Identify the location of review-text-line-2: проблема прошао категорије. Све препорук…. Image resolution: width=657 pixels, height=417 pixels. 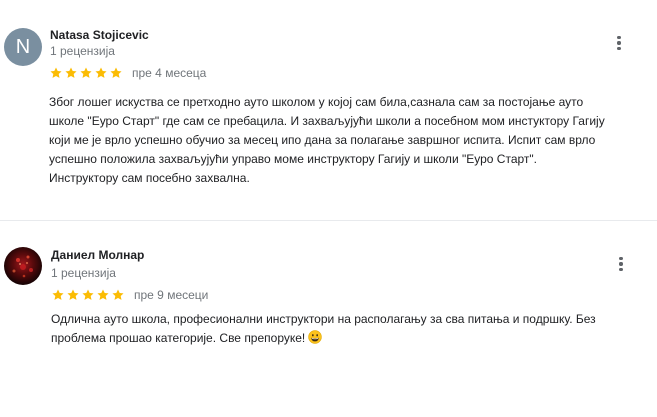
(323, 338).